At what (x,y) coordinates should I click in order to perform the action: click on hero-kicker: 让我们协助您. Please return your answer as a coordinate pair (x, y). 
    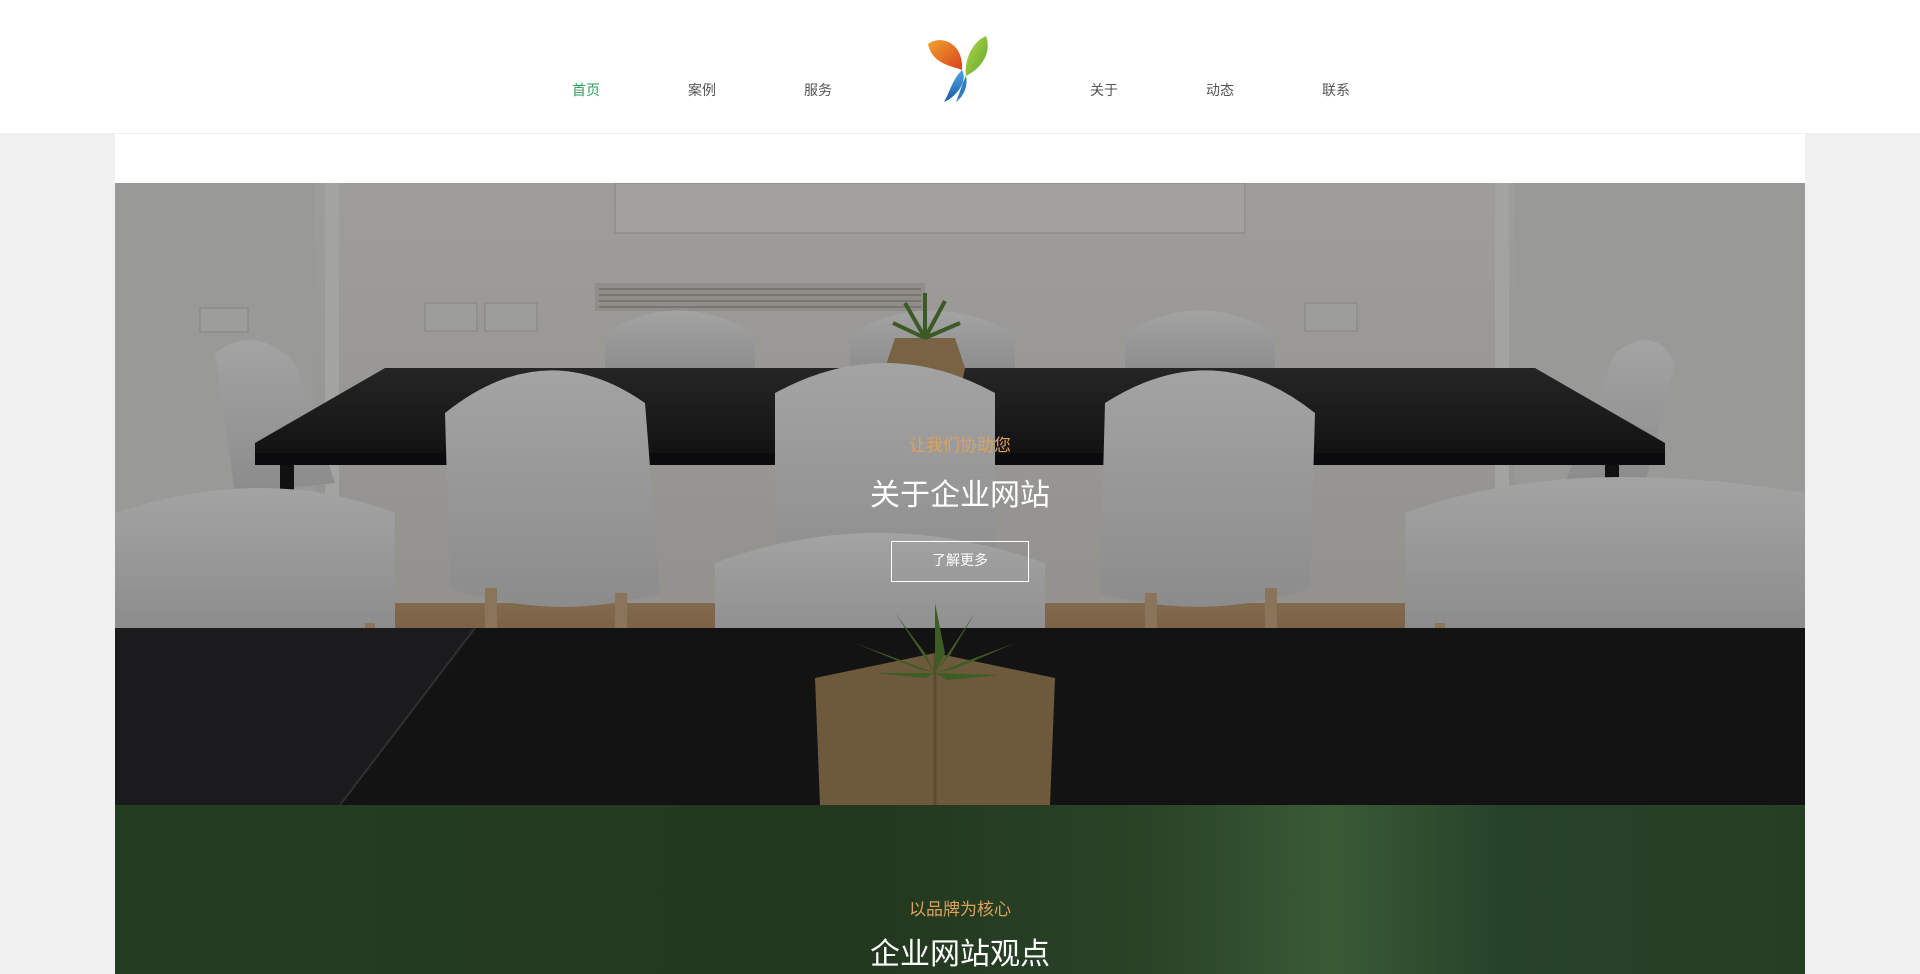
    Looking at the image, I should click on (960, 446).